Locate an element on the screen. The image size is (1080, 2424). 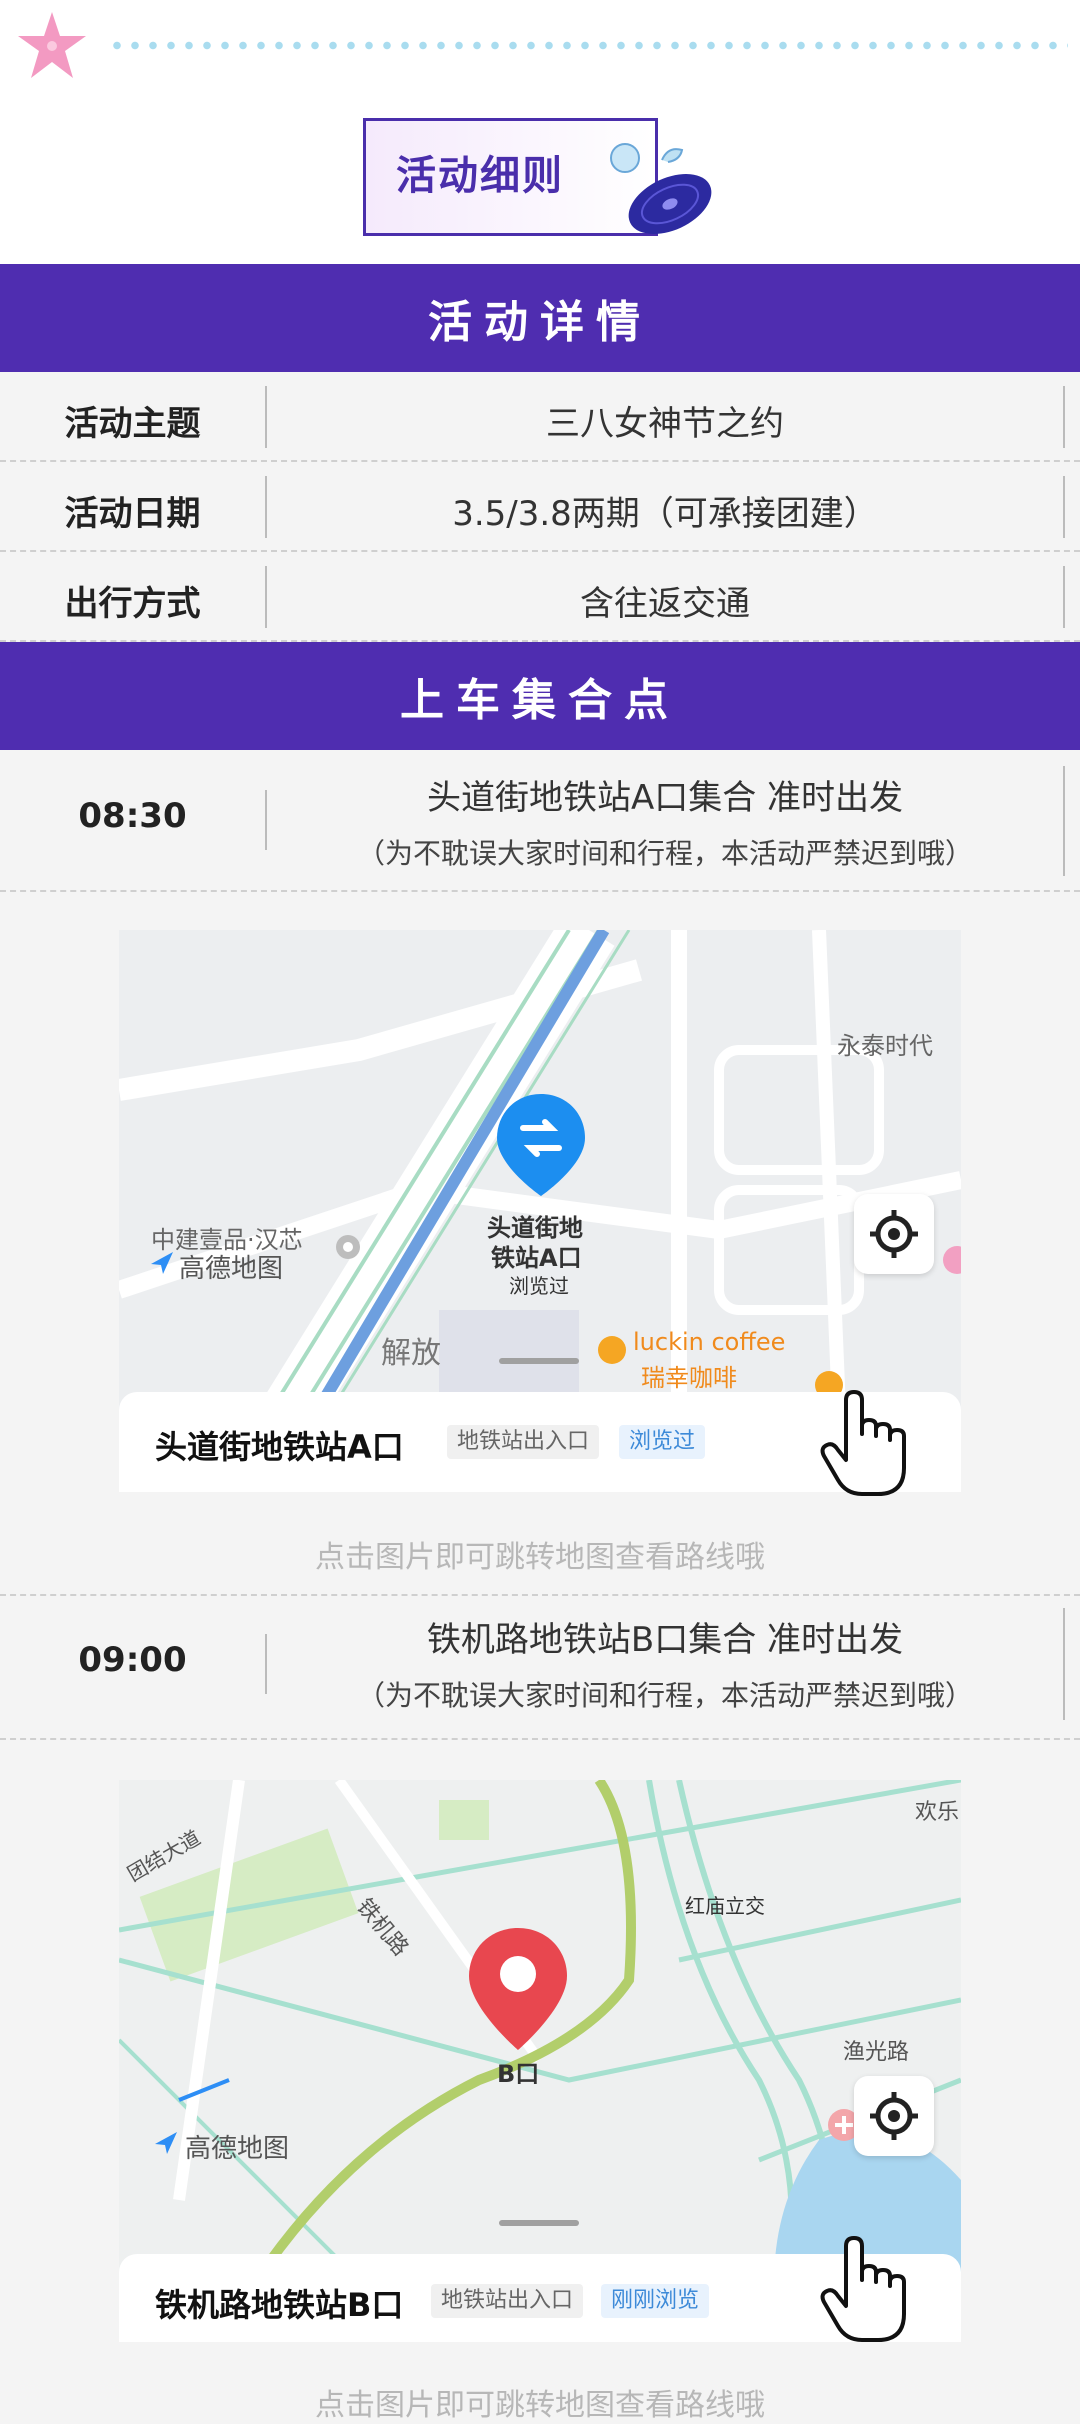
disc-decoration-icon is located at coordinates (661, 189).